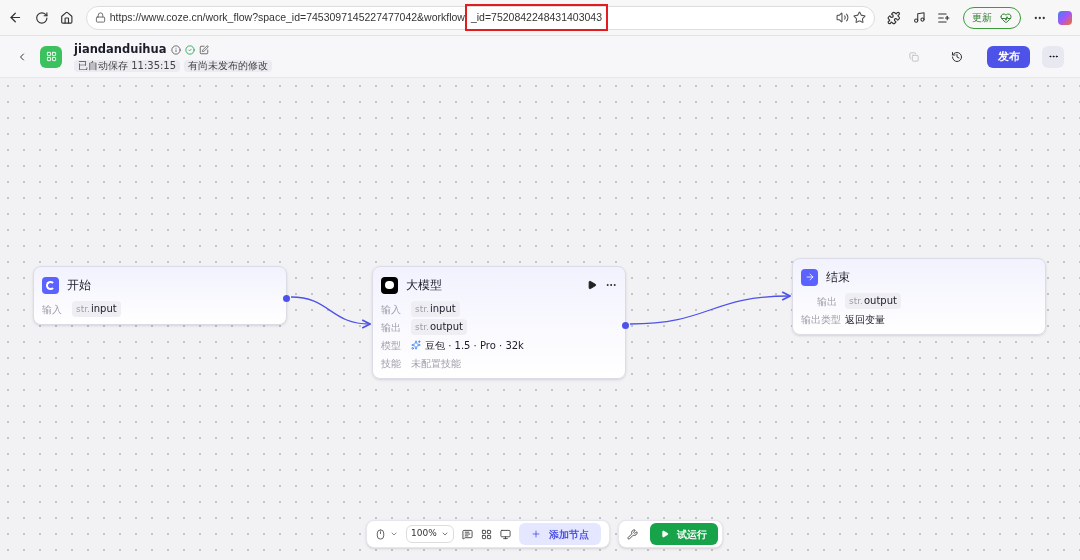 The height and width of the screenshot is (560, 1080). Describe the element at coordinates (287, 17) in the screenshot. I see `url-text: https://www.coze.cn/work_flow?space_id=7453097145227477042&workflow` at that location.